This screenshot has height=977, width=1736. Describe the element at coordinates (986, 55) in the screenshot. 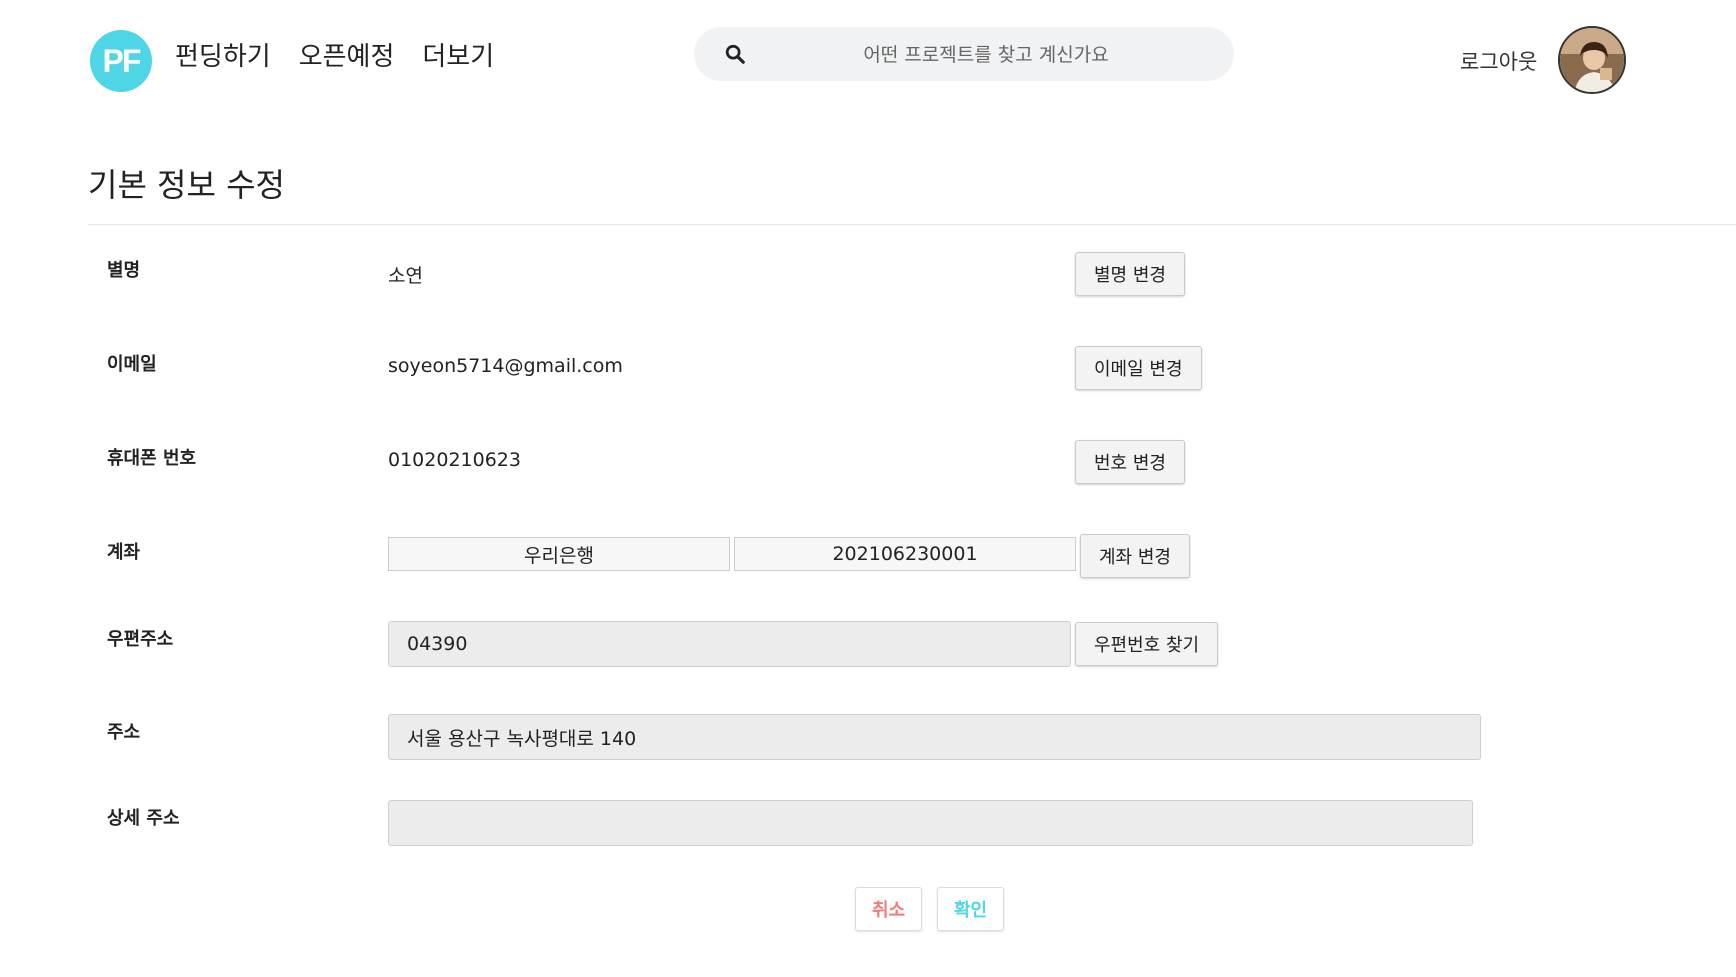

I see `search-input` at that location.